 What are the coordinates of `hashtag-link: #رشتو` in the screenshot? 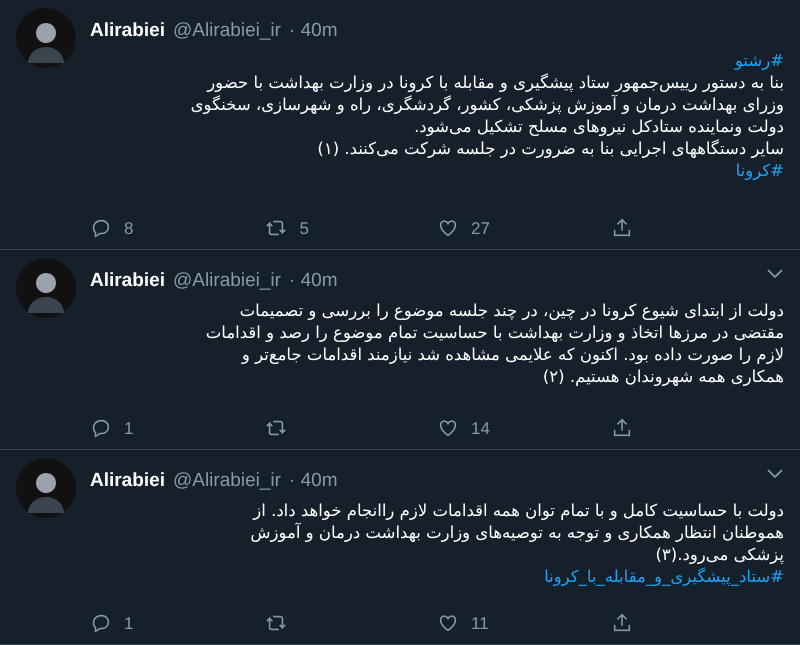 It's located at (759, 61).